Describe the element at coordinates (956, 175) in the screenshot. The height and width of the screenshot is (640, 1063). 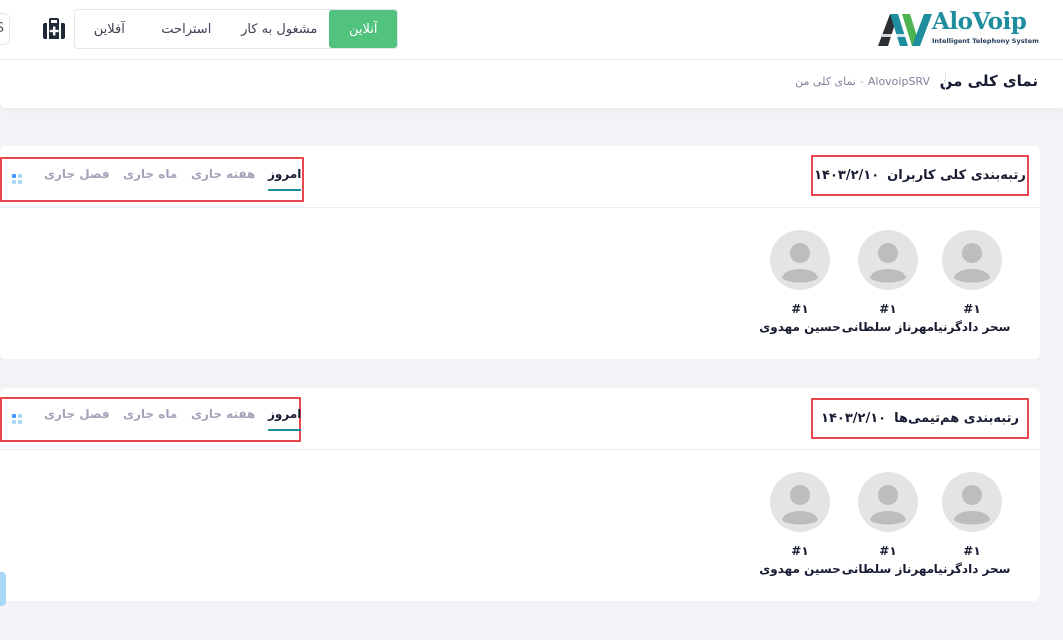
I see `card-title-text: رتبه‌بندی کلی کاربران` at that location.